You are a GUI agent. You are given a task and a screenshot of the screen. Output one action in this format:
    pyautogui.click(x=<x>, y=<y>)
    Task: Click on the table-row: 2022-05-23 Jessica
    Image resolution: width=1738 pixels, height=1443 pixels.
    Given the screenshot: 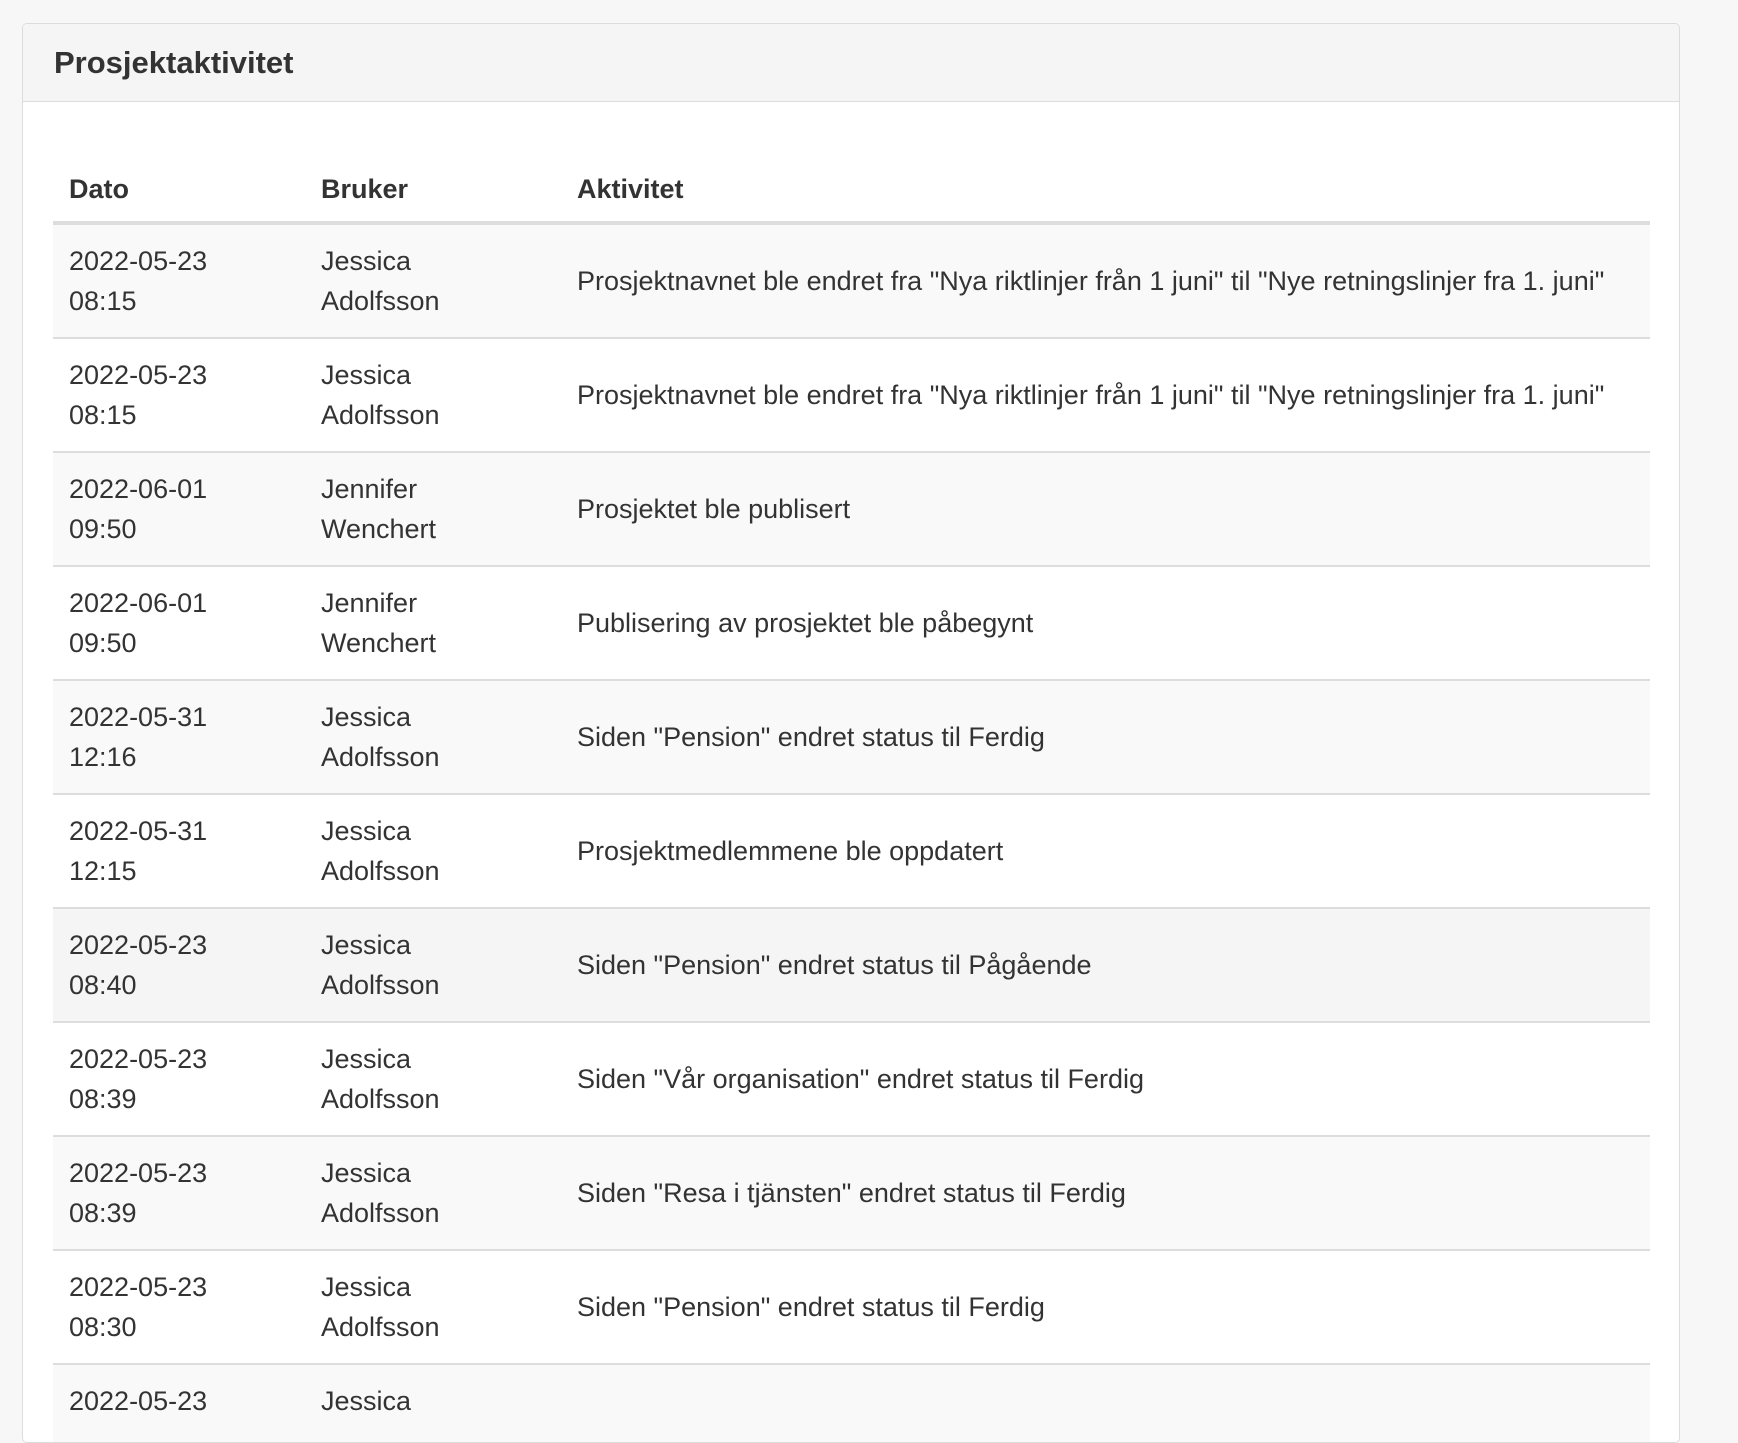 What is the action you would take?
    pyautogui.click(x=851, y=1403)
    